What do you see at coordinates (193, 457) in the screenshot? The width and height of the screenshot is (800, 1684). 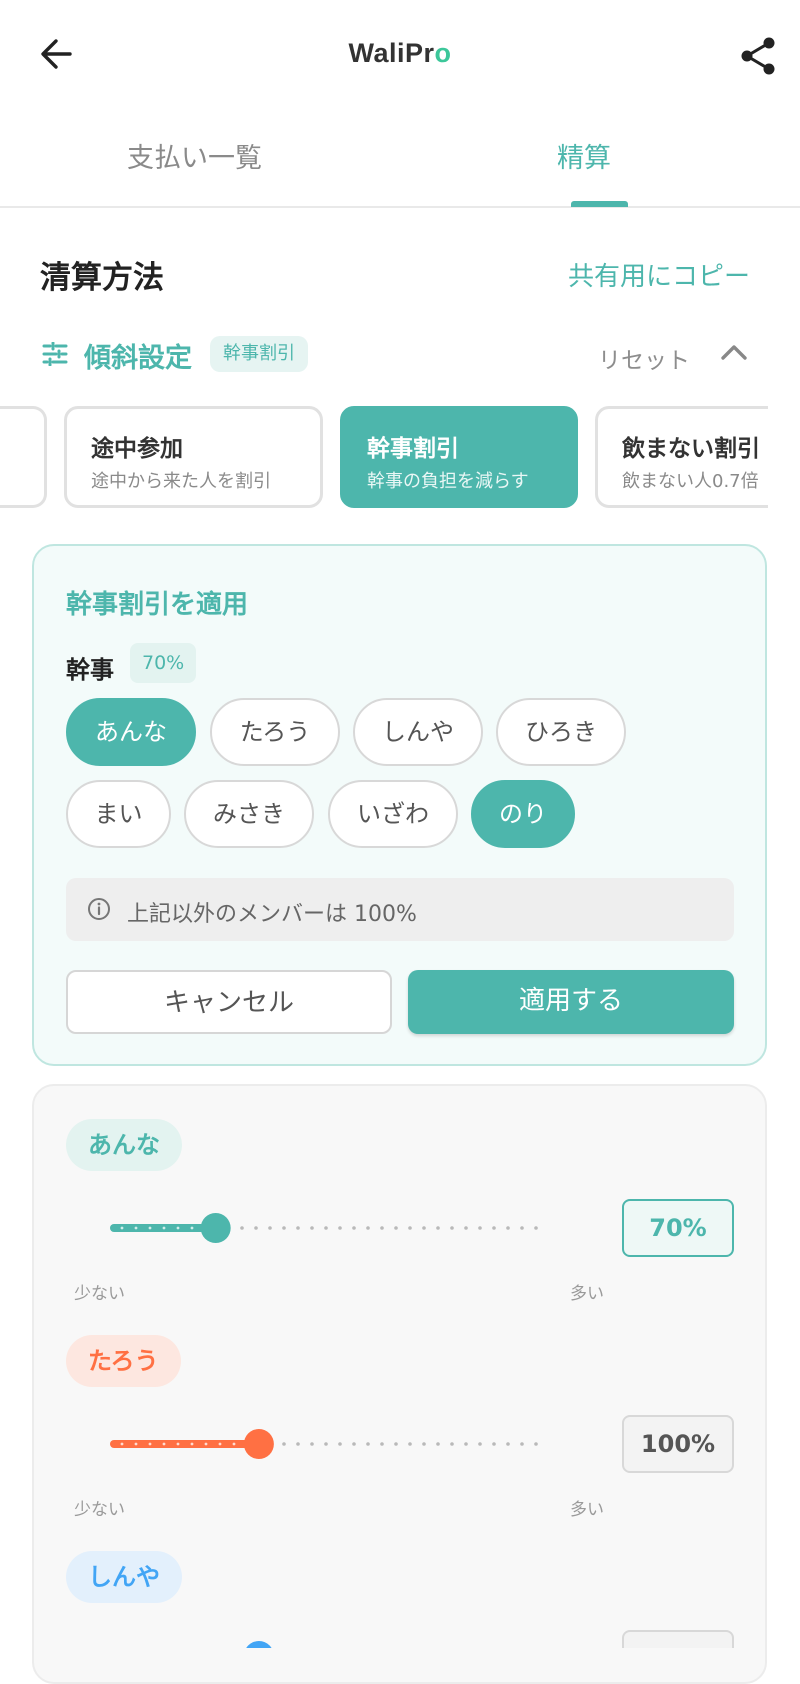 I see `preset-card: 途中参加 途中から来た人を割引` at bounding box center [193, 457].